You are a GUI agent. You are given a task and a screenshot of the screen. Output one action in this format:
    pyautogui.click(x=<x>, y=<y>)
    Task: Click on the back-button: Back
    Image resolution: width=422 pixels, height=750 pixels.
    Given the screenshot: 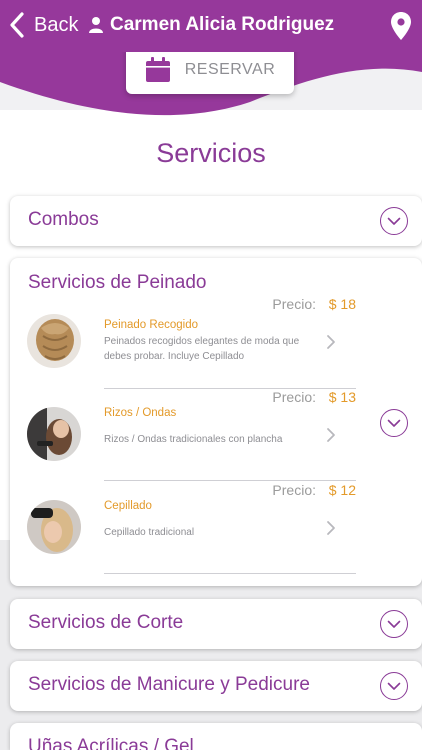 What is the action you would take?
    pyautogui.click(x=43, y=25)
    